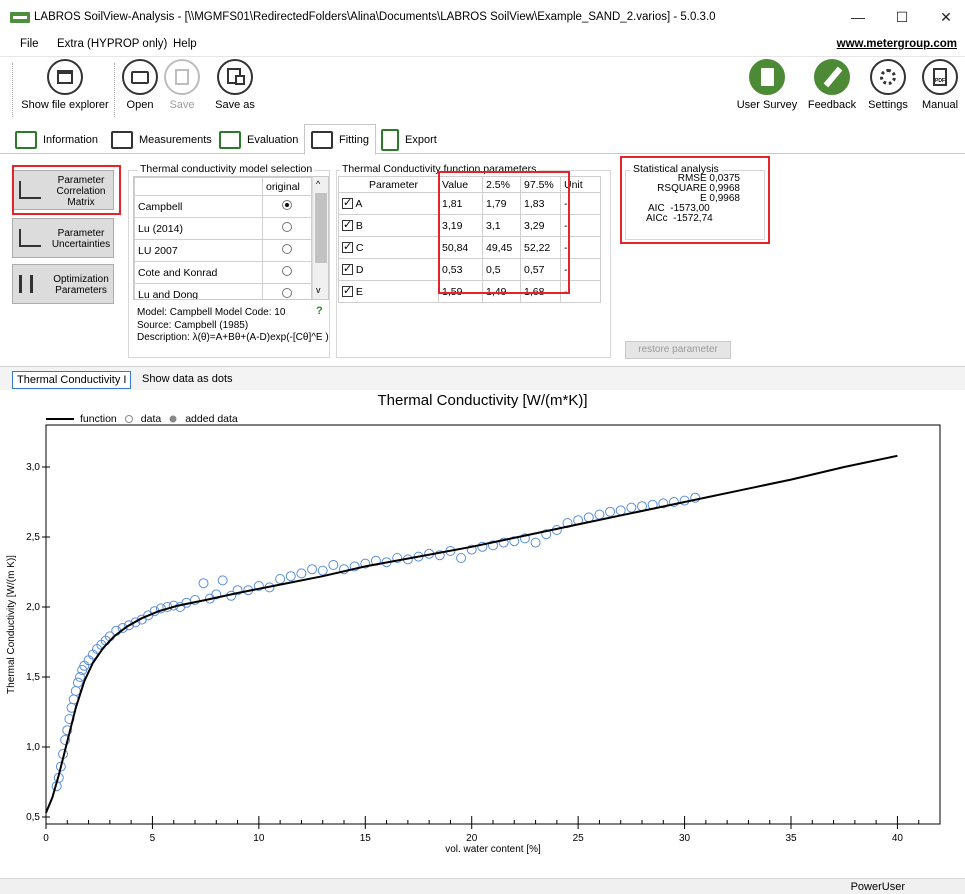 The width and height of the screenshot is (965, 894). What do you see at coordinates (114, 90) in the screenshot?
I see `toolbar-separator` at bounding box center [114, 90].